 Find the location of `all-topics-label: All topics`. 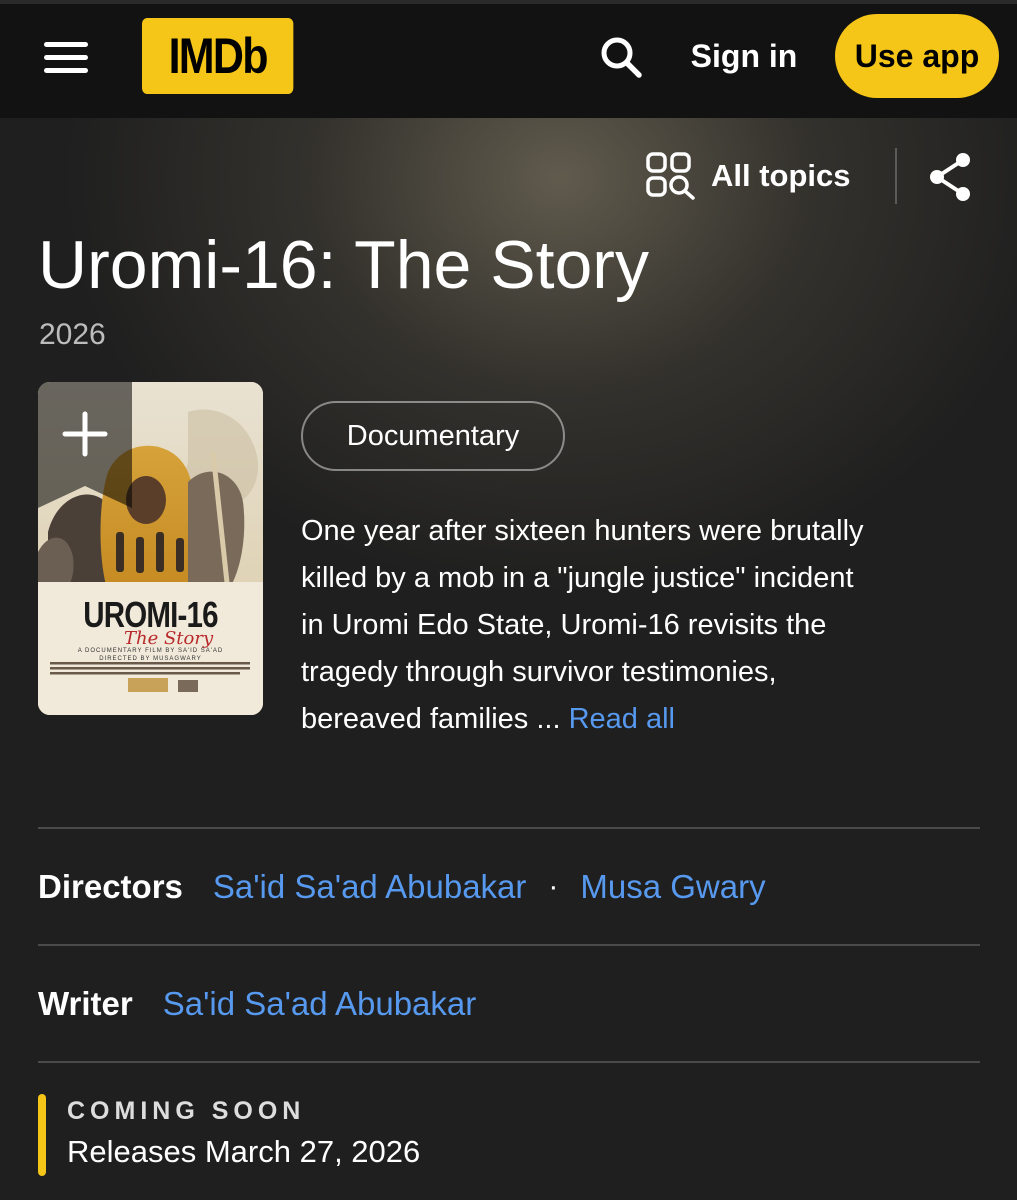

all-topics-label: All topics is located at coordinates (781, 175).